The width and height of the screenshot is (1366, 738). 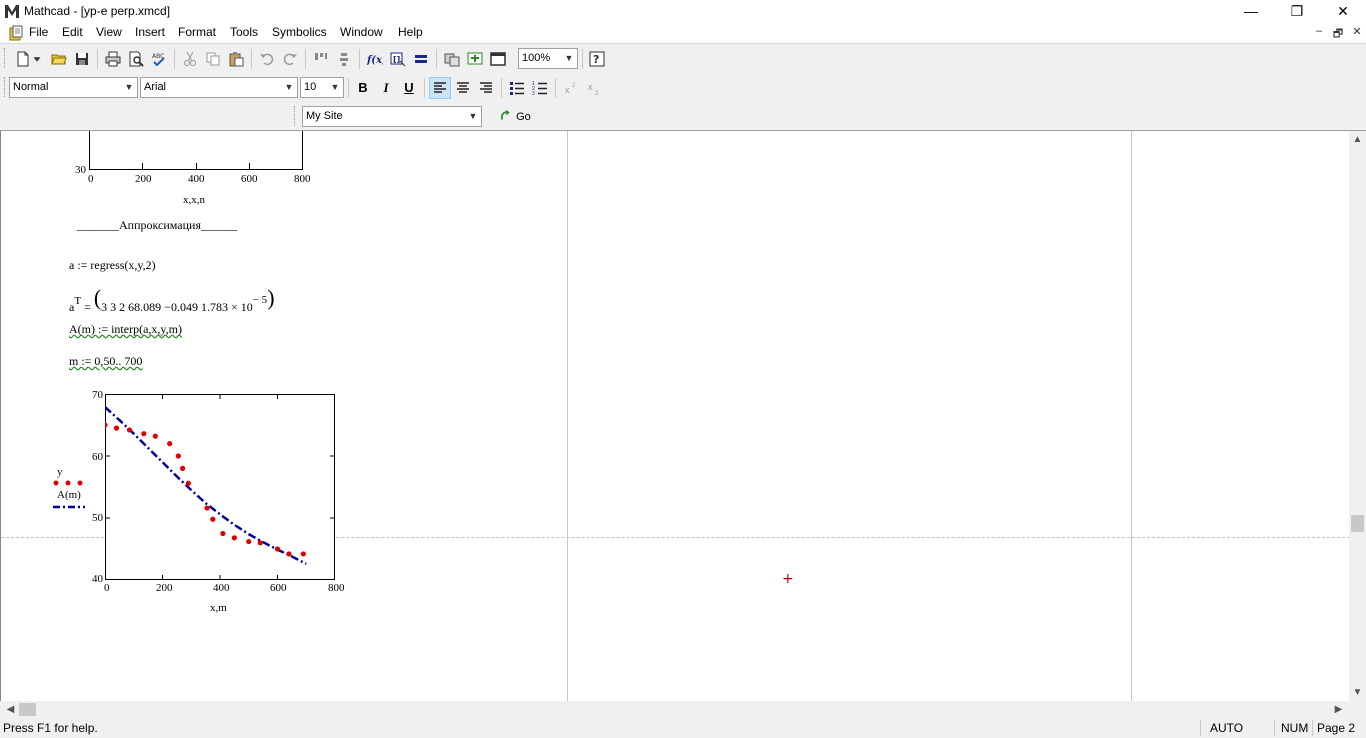 What do you see at coordinates (172, 297) in the screenshot?
I see `coefficients-result: aT = (3 3 2 68.089 −0.049 1.783 × 10− 5)` at bounding box center [172, 297].